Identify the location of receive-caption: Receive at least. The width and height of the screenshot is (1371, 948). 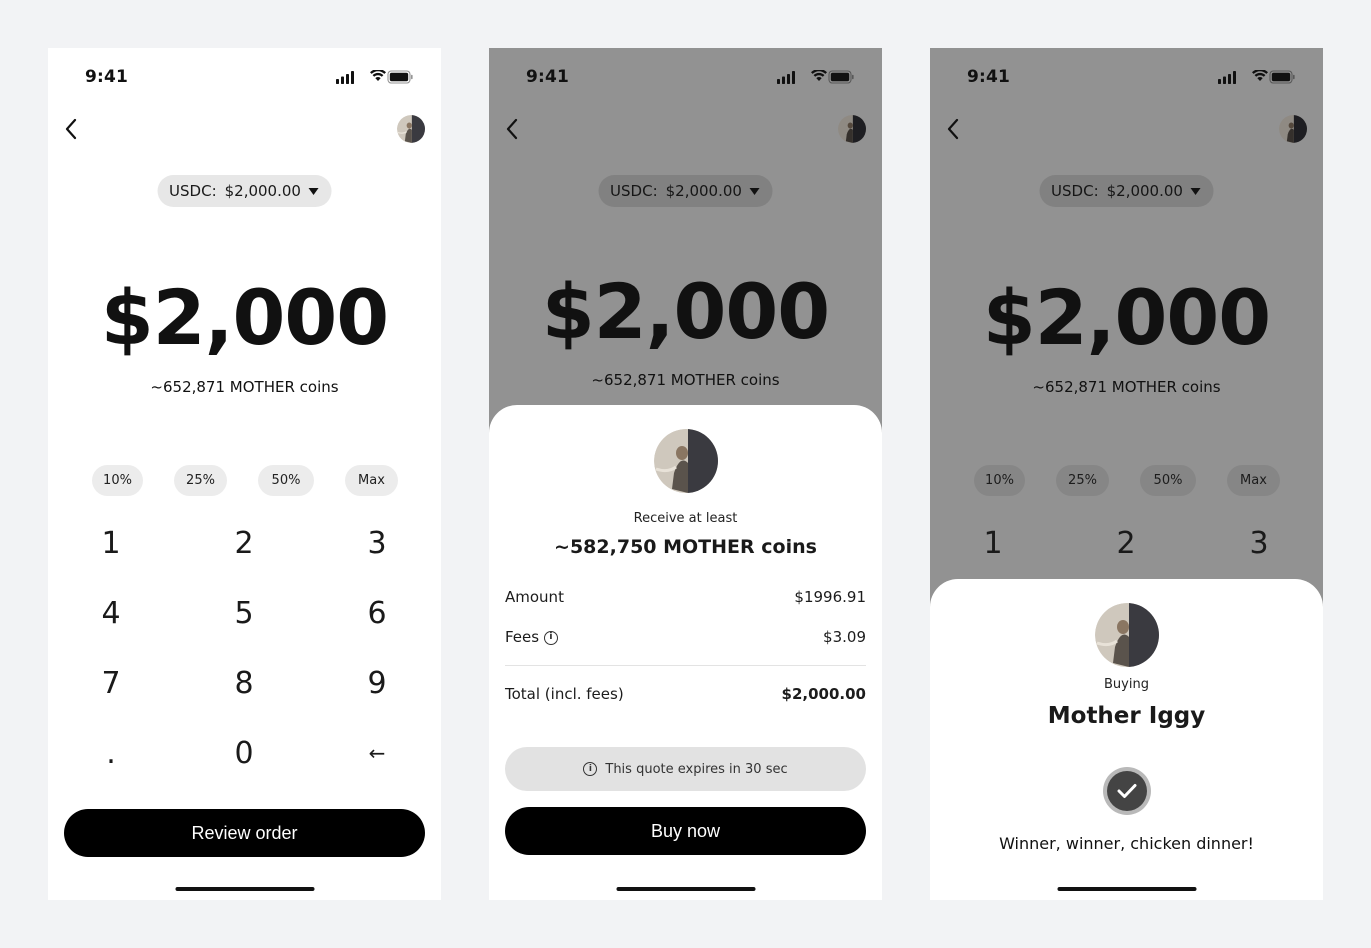
(685, 518).